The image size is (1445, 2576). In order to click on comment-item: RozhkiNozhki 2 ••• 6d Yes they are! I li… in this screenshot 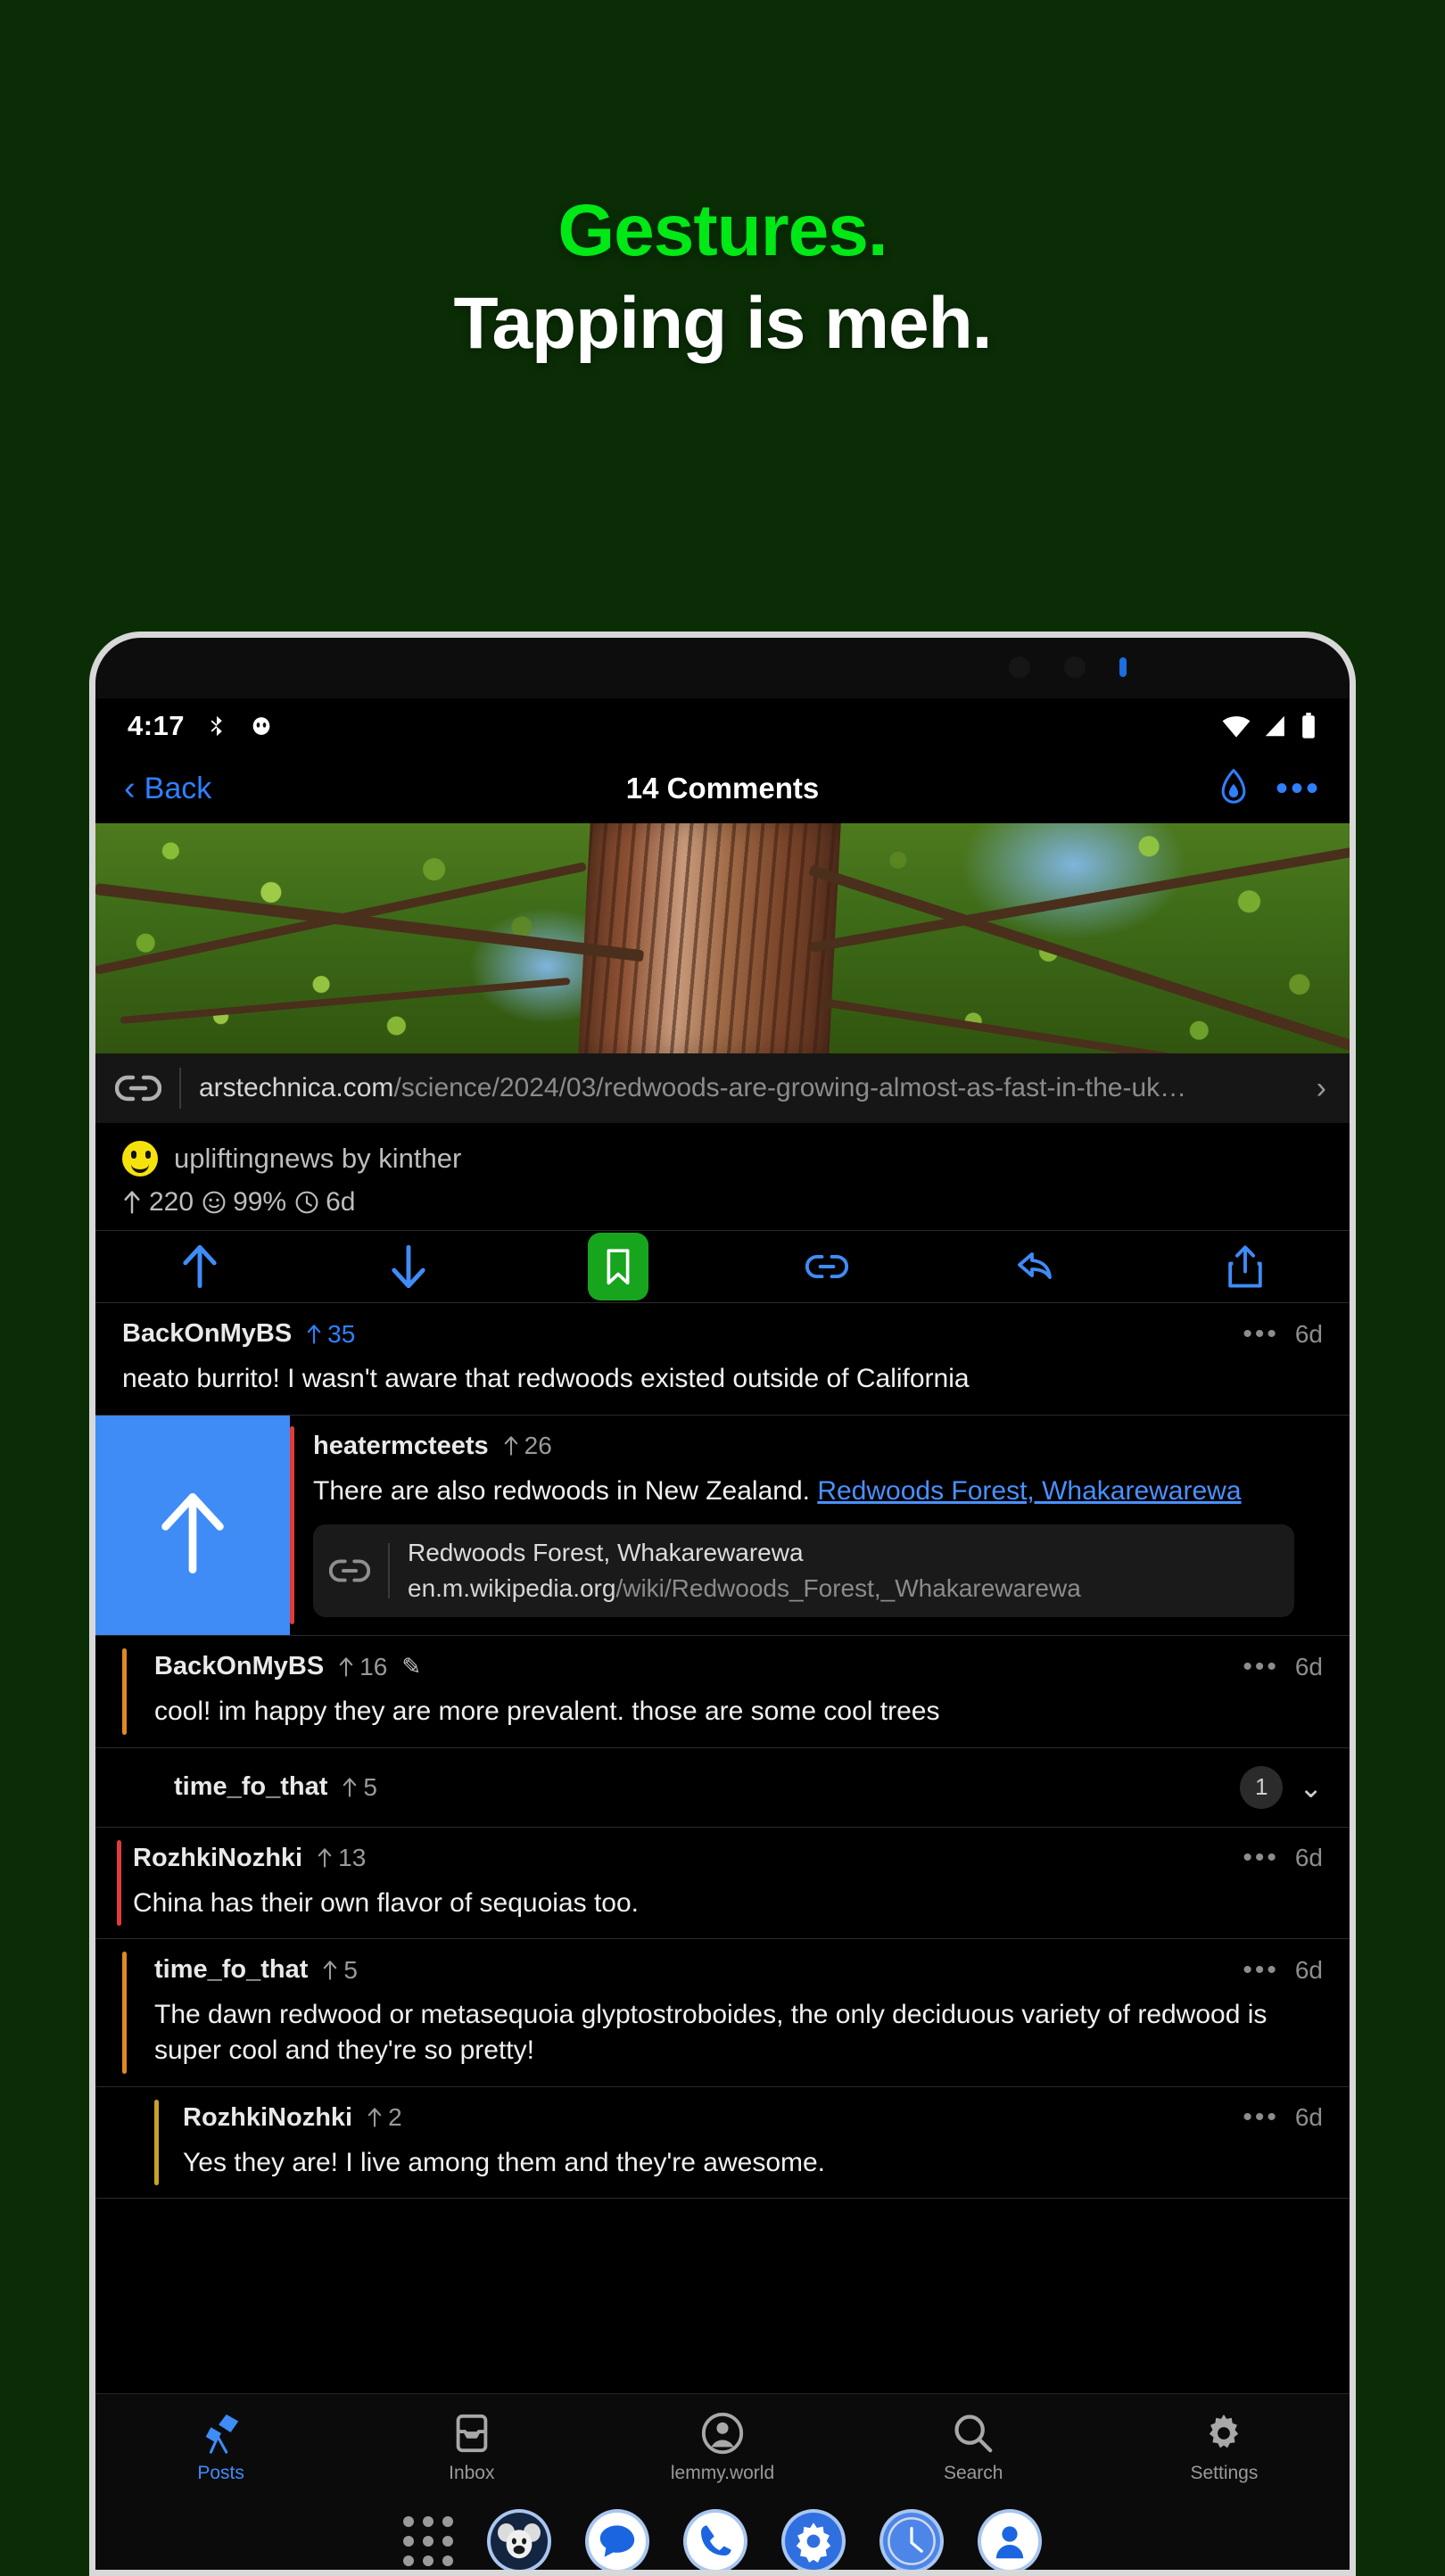, I will do `click(723, 2143)`.